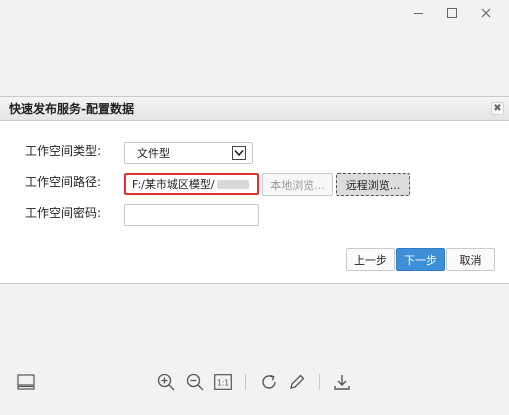 The width and height of the screenshot is (509, 415). I want to click on zoom-out-icon, so click(195, 382).